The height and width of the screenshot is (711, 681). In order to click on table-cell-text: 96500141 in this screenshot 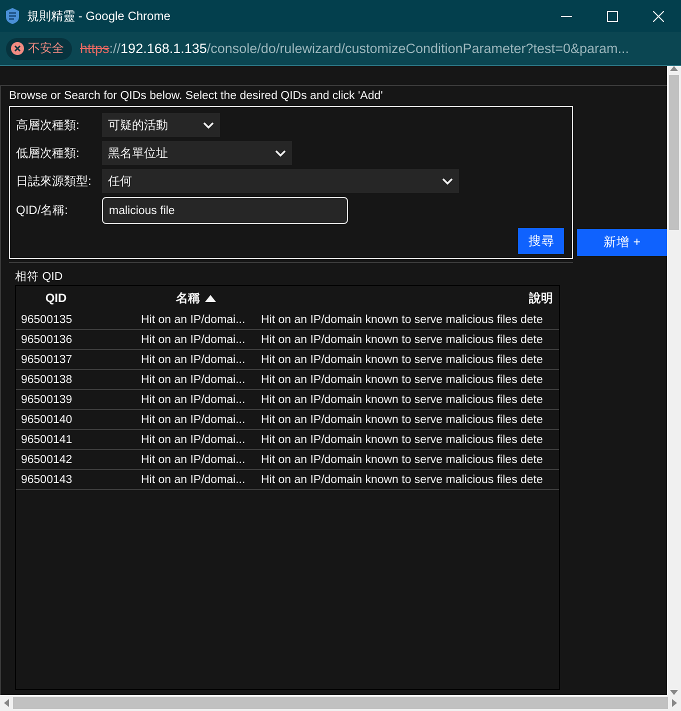, I will do `click(47, 440)`.